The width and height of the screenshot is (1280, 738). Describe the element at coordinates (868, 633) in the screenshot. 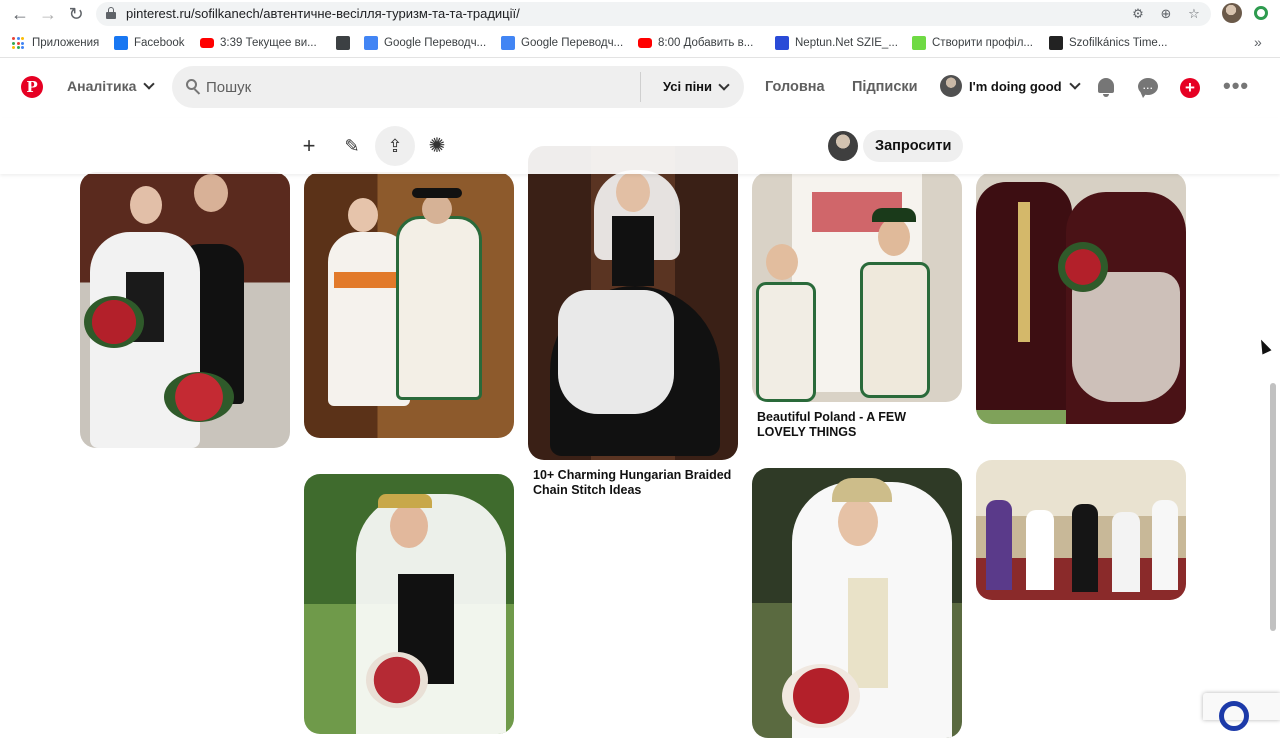

I see `lace-bodice` at that location.